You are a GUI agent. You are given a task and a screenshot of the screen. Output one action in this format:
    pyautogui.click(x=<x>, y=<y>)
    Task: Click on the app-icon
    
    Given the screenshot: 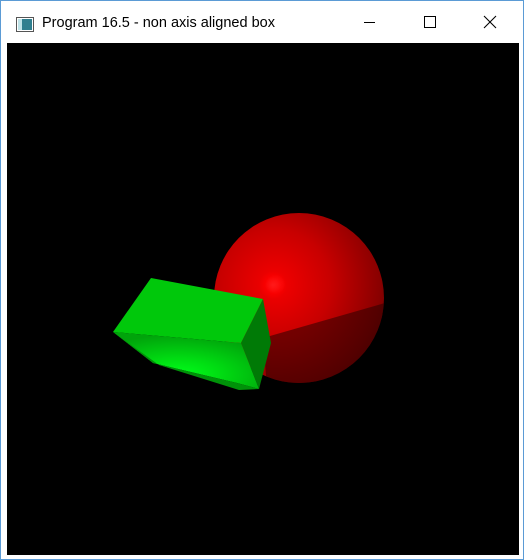 What is the action you would take?
    pyautogui.click(x=25, y=24)
    